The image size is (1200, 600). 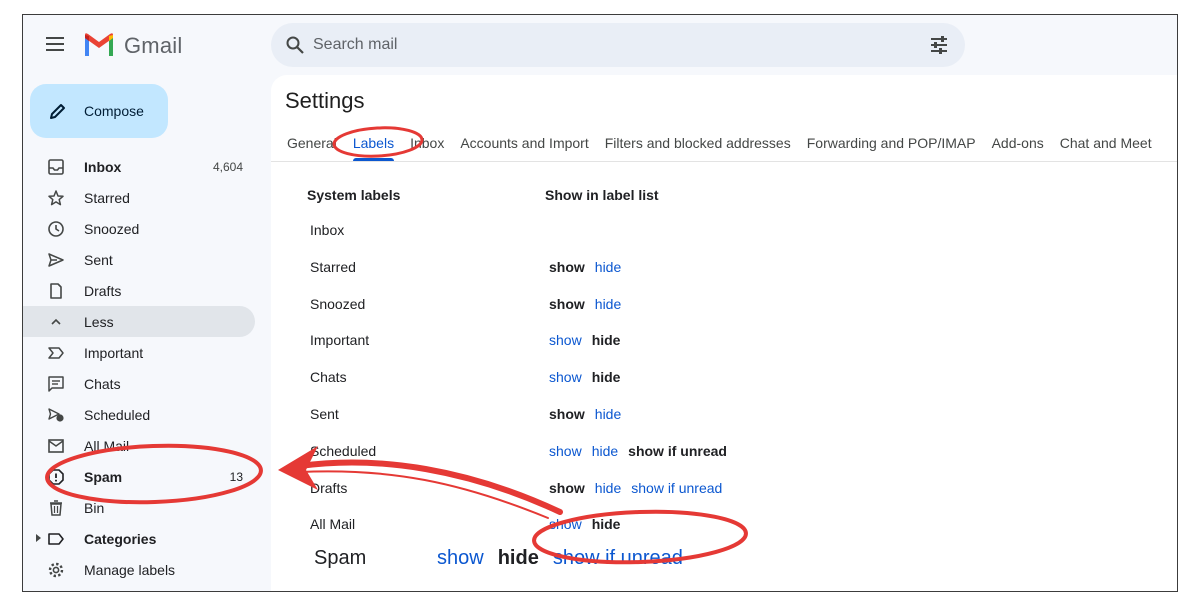 What do you see at coordinates (56, 384) in the screenshot?
I see `chat-icon` at bounding box center [56, 384].